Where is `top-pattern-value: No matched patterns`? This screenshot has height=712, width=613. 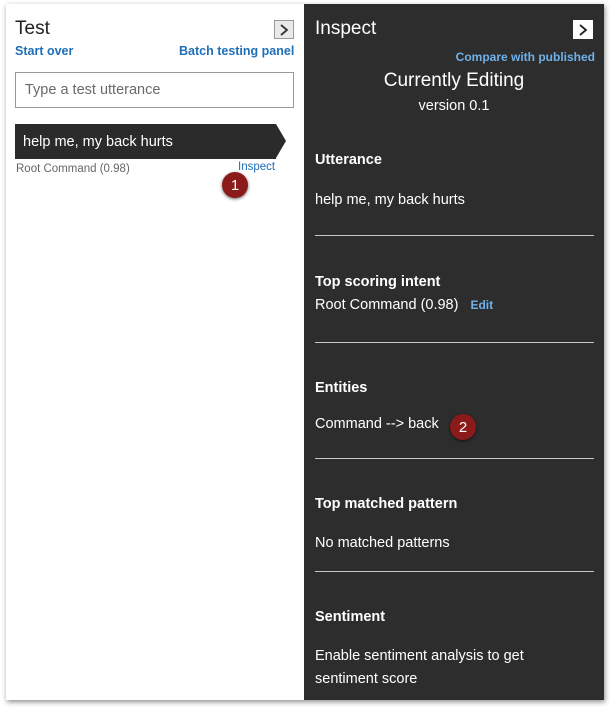
top-pattern-value: No matched patterns is located at coordinates (382, 543).